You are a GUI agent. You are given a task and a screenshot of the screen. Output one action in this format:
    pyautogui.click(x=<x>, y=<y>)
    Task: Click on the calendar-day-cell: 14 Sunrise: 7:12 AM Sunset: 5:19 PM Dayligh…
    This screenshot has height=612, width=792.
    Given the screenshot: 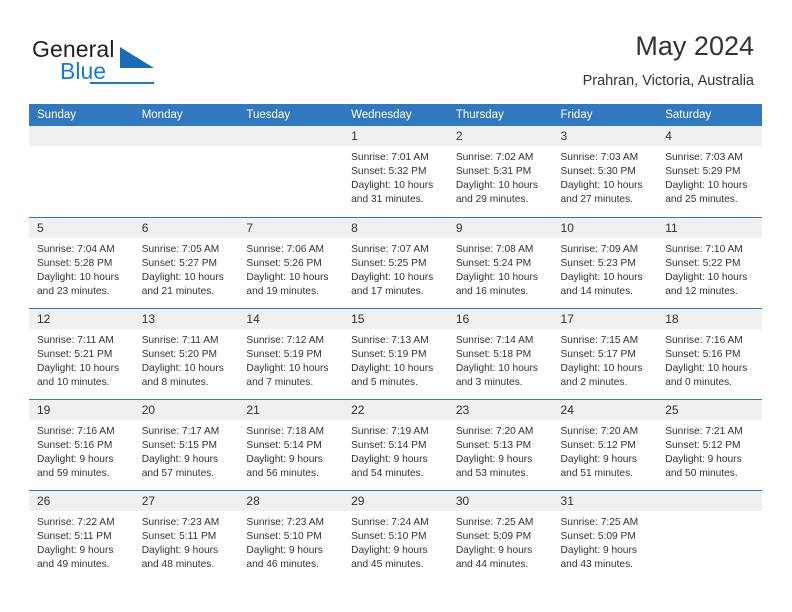 What is the action you would take?
    pyautogui.click(x=291, y=353)
    